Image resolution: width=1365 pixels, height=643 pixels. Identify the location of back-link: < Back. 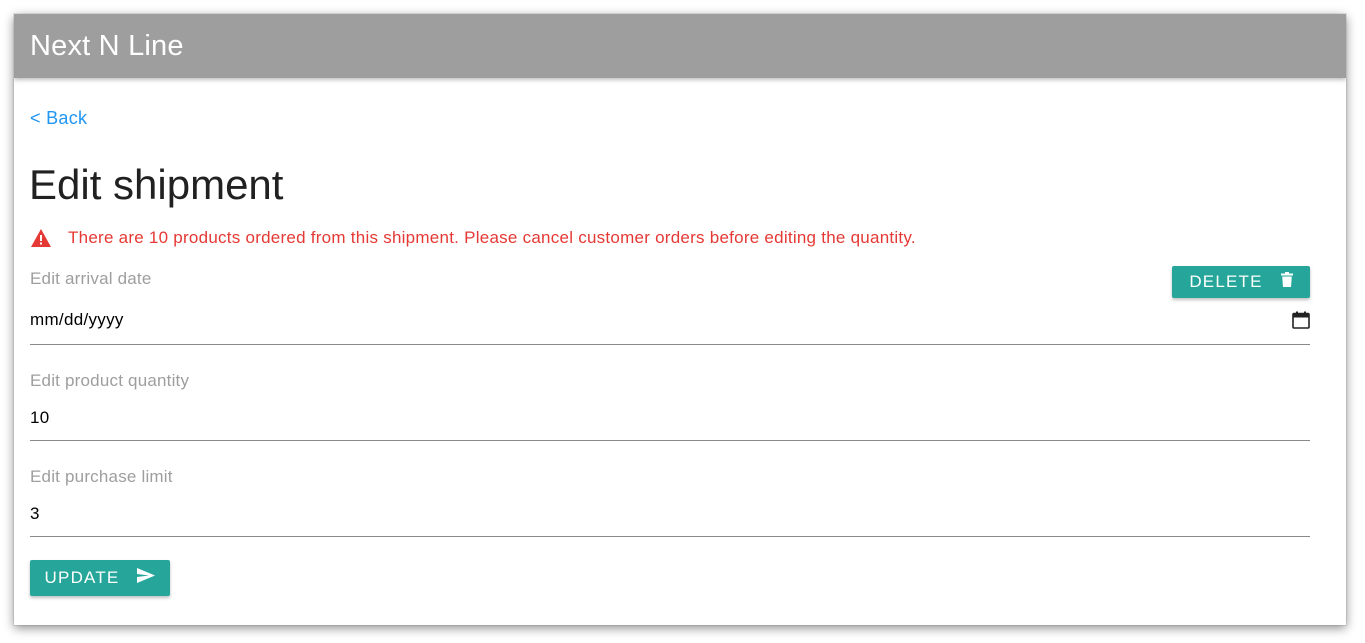
(58, 118).